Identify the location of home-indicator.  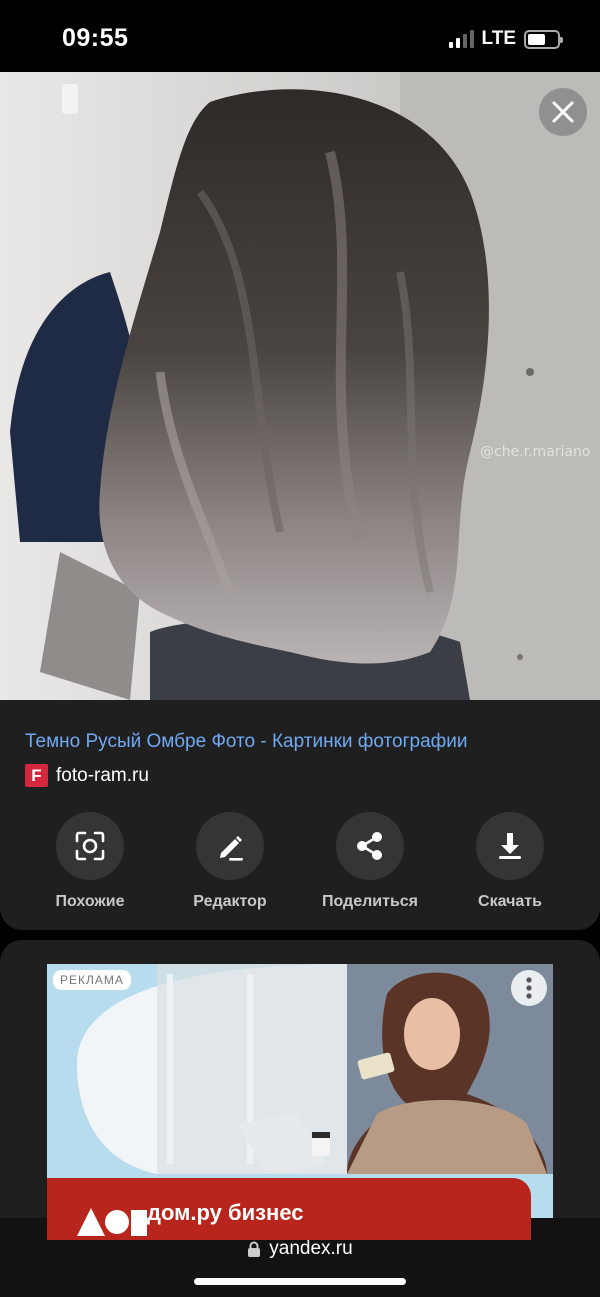
(300, 1281).